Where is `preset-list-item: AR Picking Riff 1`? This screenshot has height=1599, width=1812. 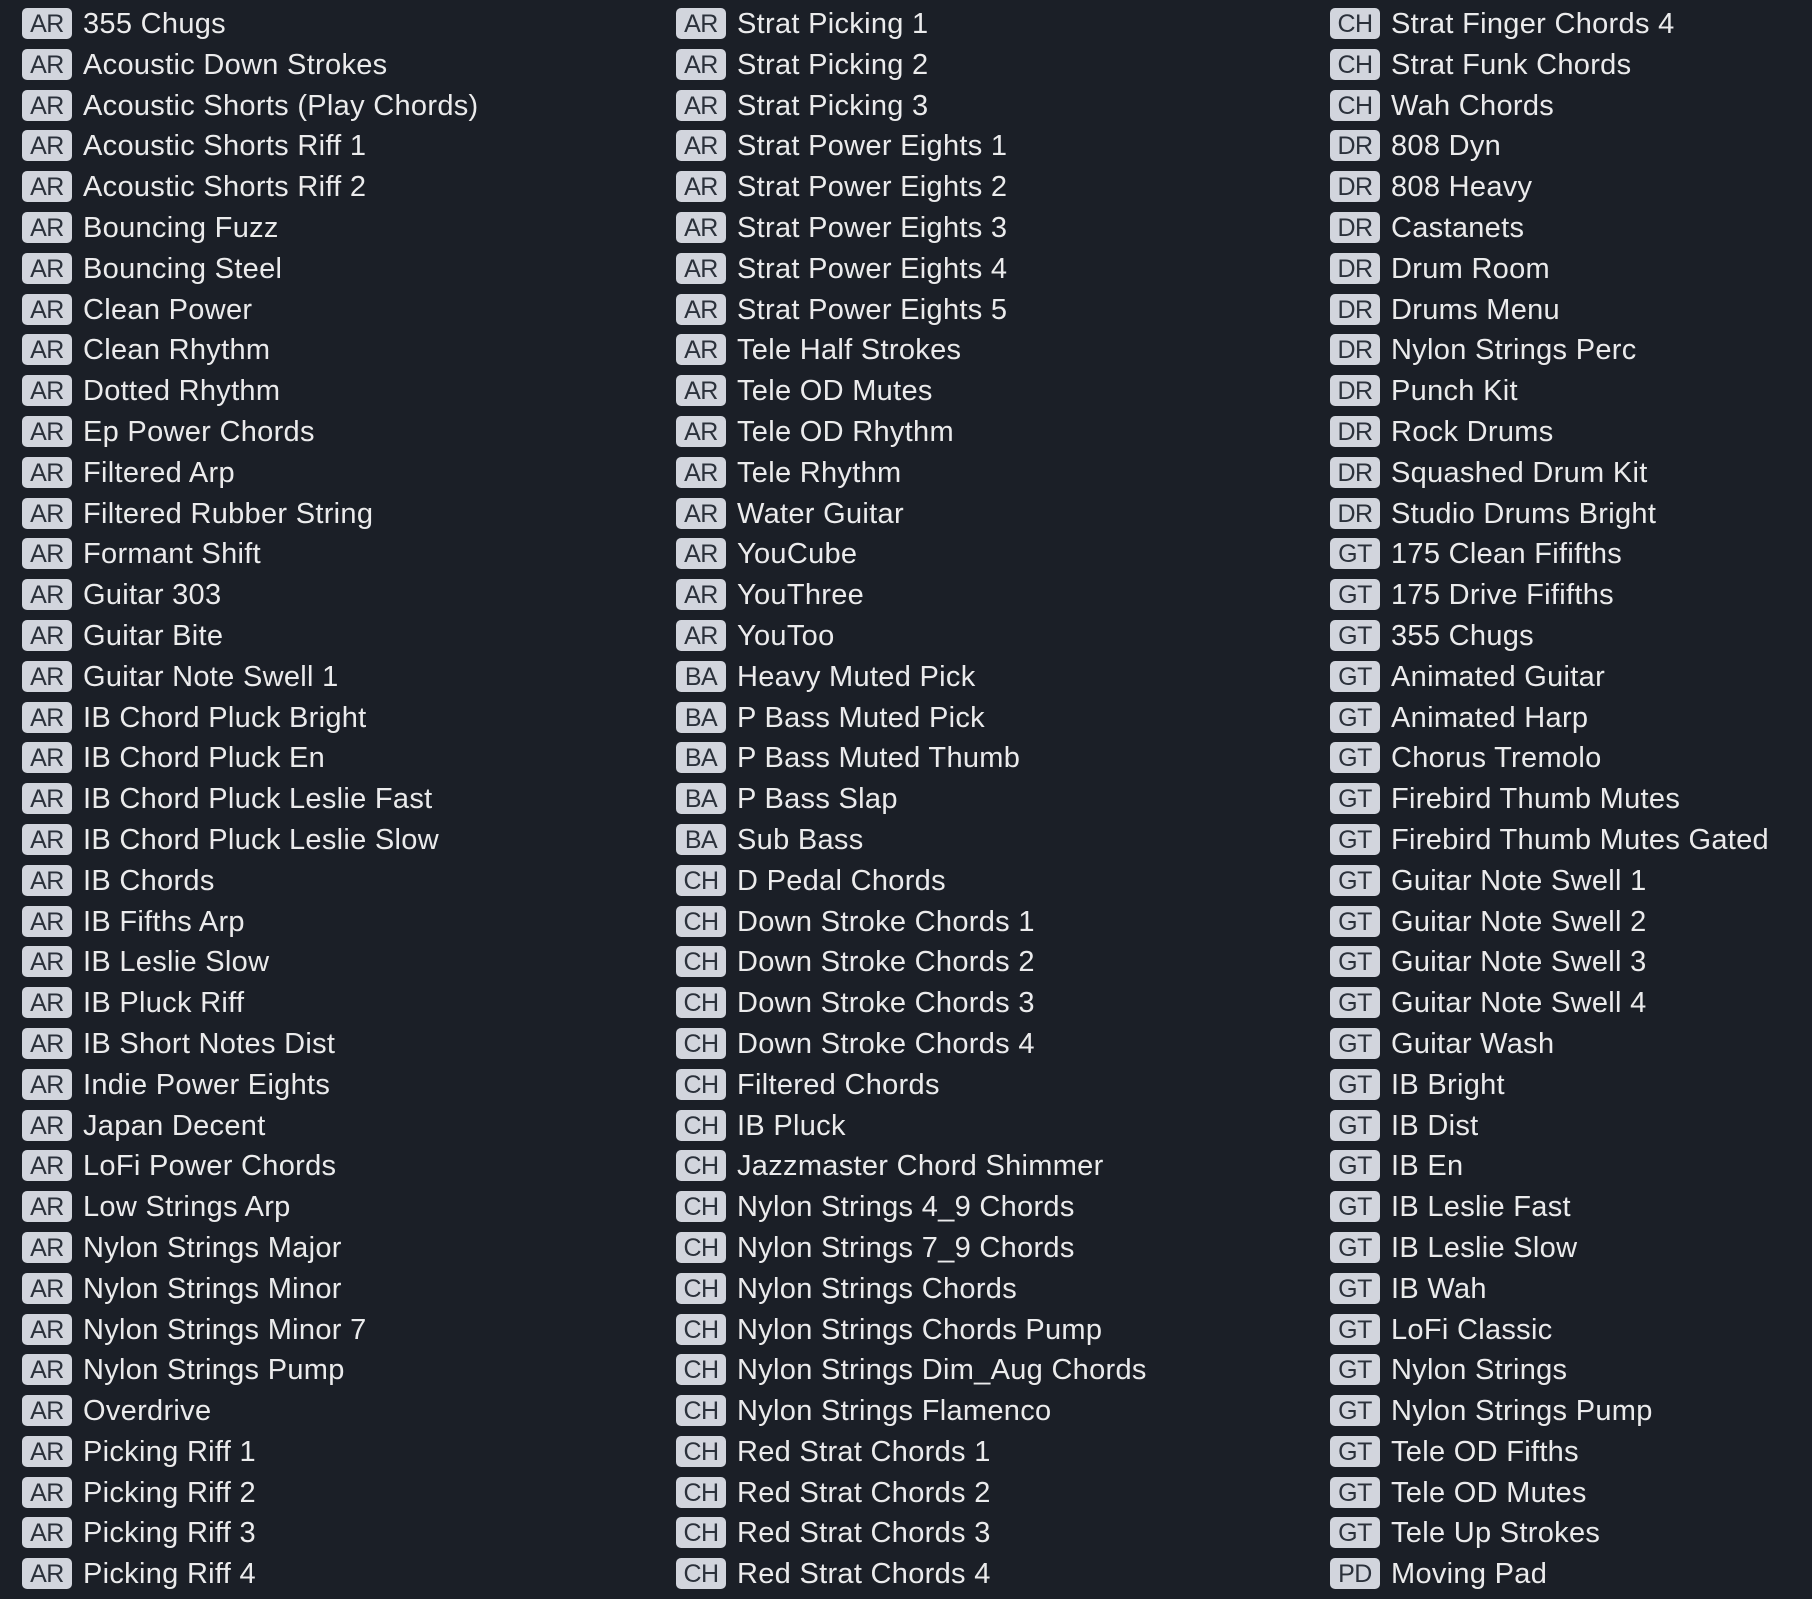
preset-list-item: AR Picking Riff 1 is located at coordinates (250, 1456).